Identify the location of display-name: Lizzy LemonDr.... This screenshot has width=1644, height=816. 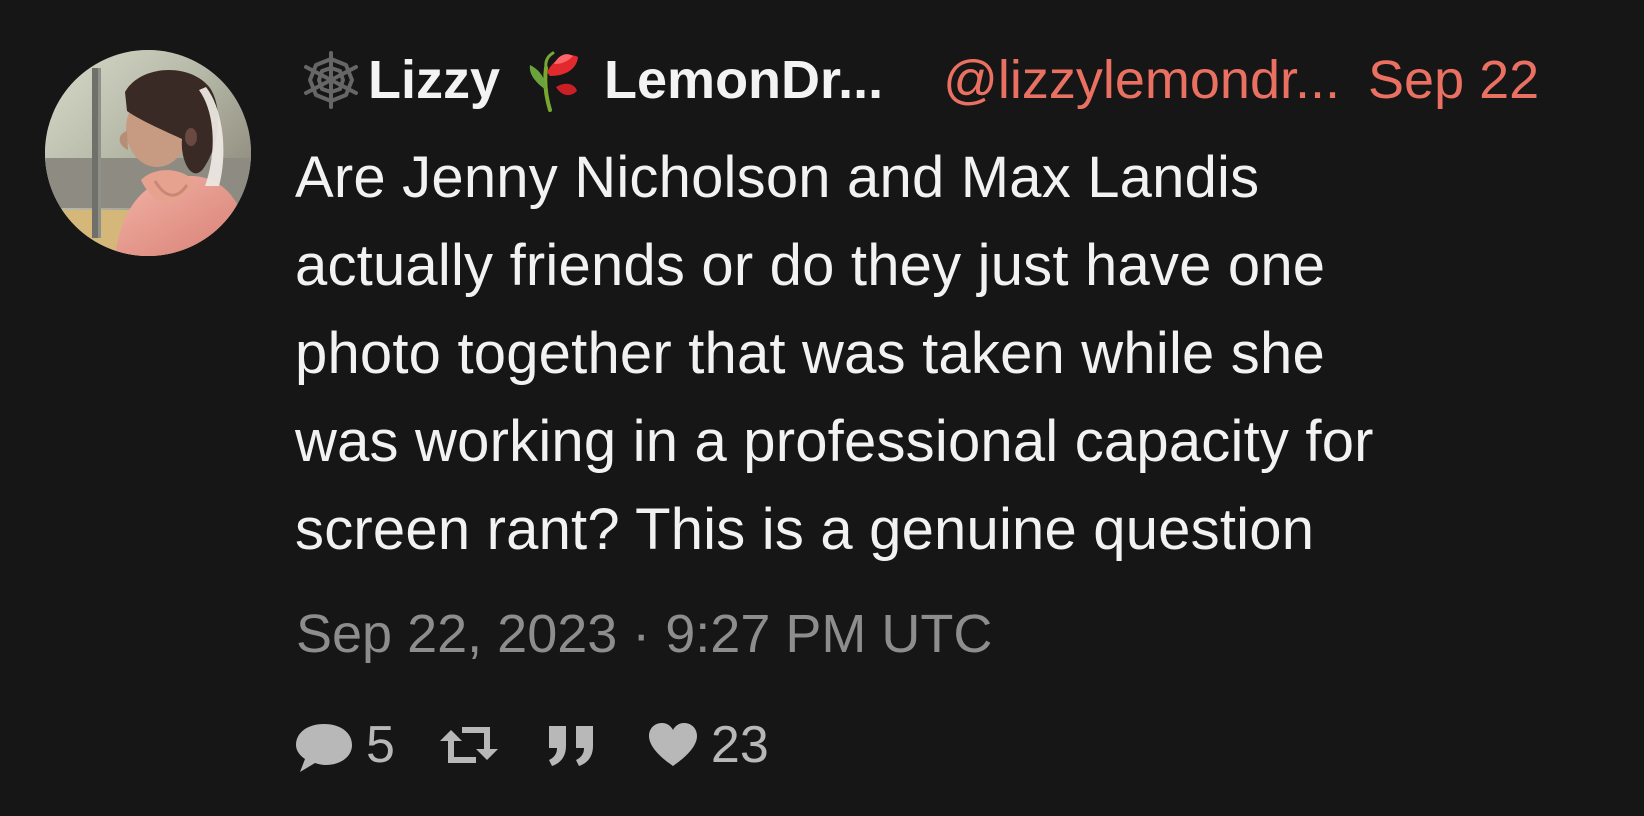
(590, 80).